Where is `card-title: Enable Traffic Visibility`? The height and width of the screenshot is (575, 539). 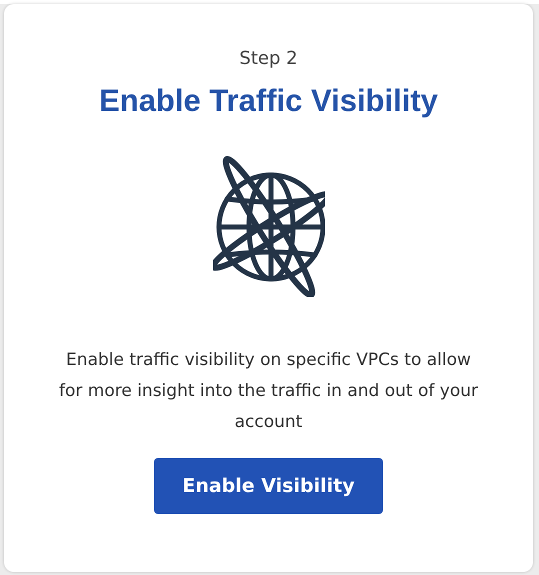
card-title: Enable Traffic Visibility is located at coordinates (268, 101).